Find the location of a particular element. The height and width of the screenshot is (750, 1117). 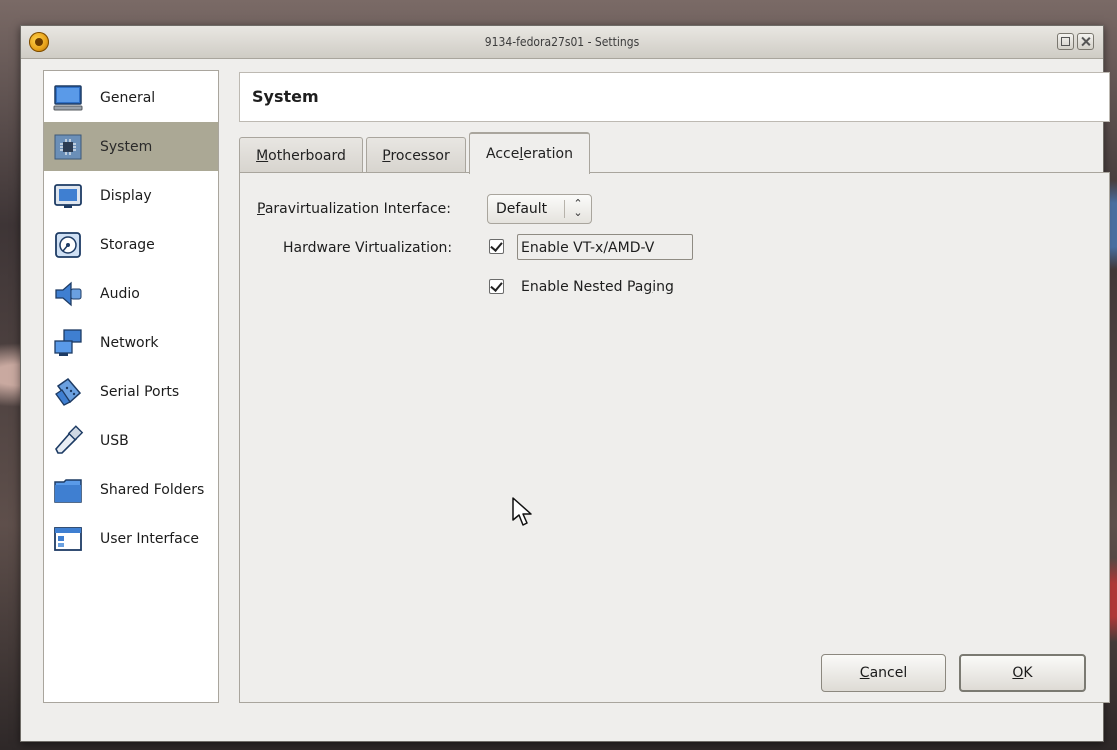

tab-label: Processor is located at coordinates (415, 156).